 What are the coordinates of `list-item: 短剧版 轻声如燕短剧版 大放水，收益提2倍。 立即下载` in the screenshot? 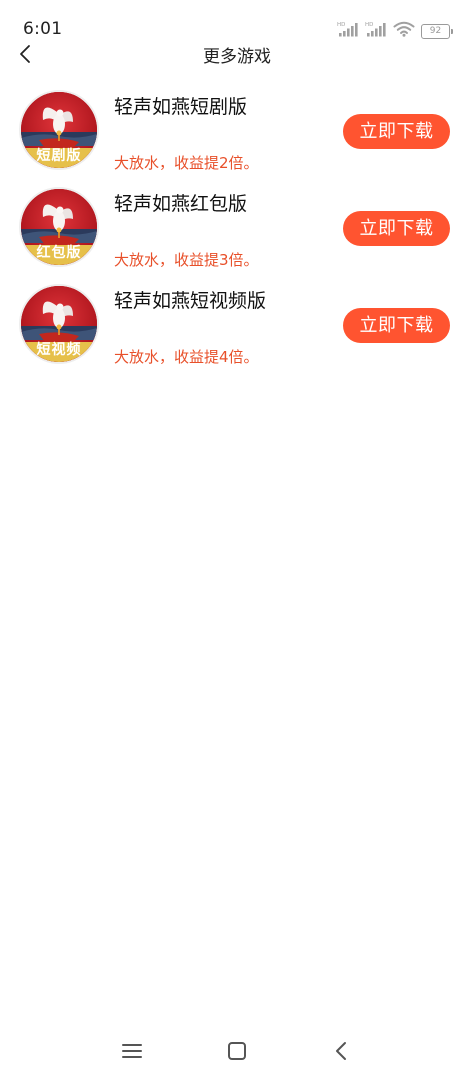 It's located at (237, 136).